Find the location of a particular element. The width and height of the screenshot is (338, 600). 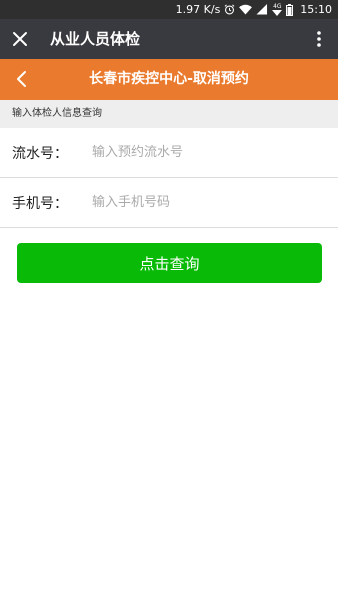

close-button is located at coordinates (20, 39).